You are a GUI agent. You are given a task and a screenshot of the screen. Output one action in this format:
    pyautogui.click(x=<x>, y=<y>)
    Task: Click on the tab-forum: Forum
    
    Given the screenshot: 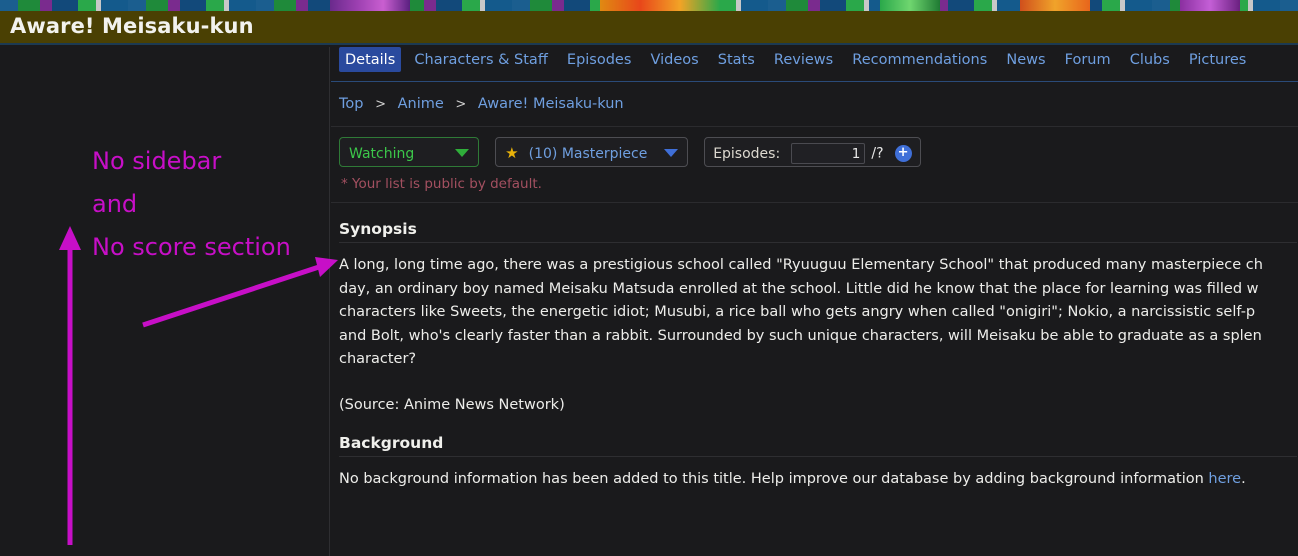 What is the action you would take?
    pyautogui.click(x=1088, y=59)
    